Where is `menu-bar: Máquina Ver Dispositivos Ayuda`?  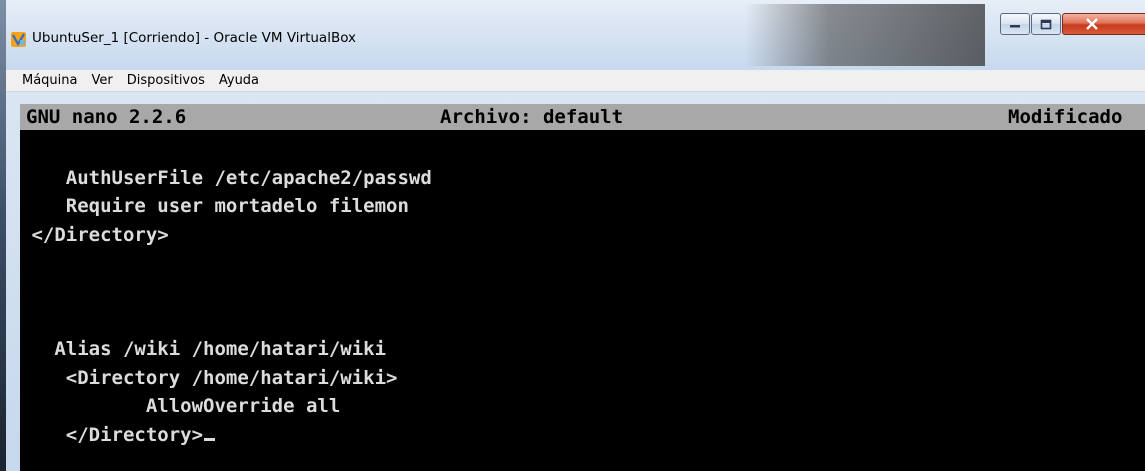 menu-bar: Máquina Ver Dispositivos Ayuda is located at coordinates (575, 81).